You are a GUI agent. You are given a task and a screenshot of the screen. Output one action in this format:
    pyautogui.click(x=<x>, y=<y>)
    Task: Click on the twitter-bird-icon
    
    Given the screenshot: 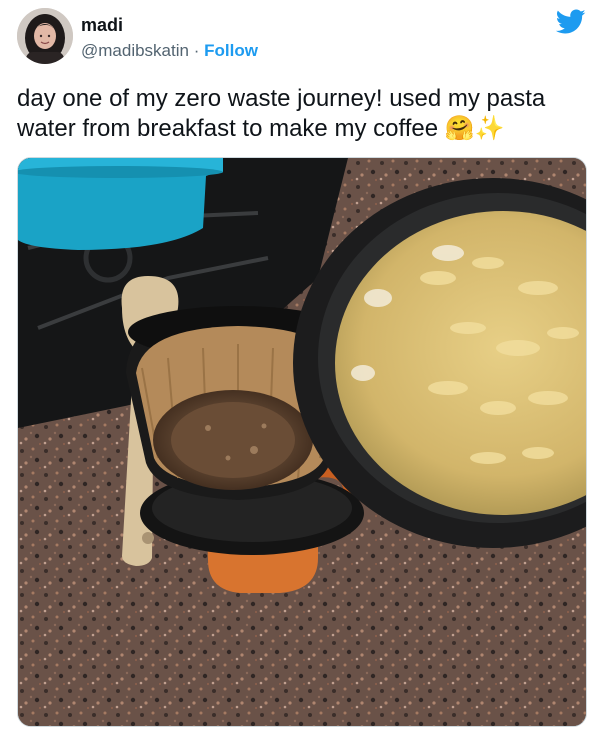 What is the action you would take?
    pyautogui.click(x=570, y=22)
    